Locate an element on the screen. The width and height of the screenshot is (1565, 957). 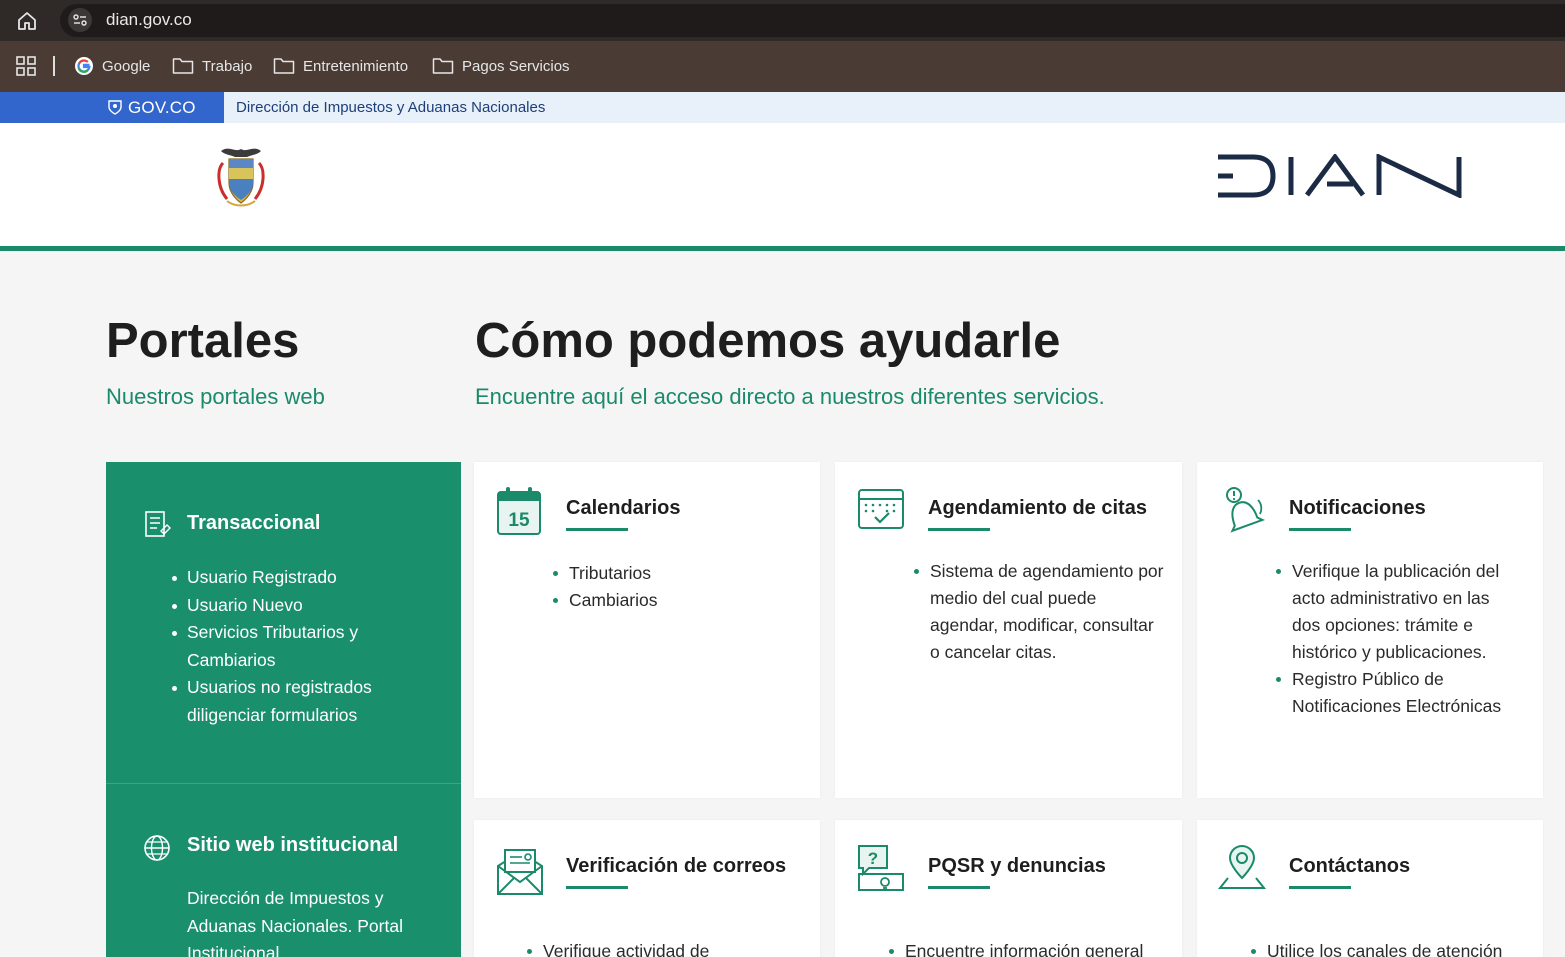
site-settings-icon is located at coordinates (80, 20).